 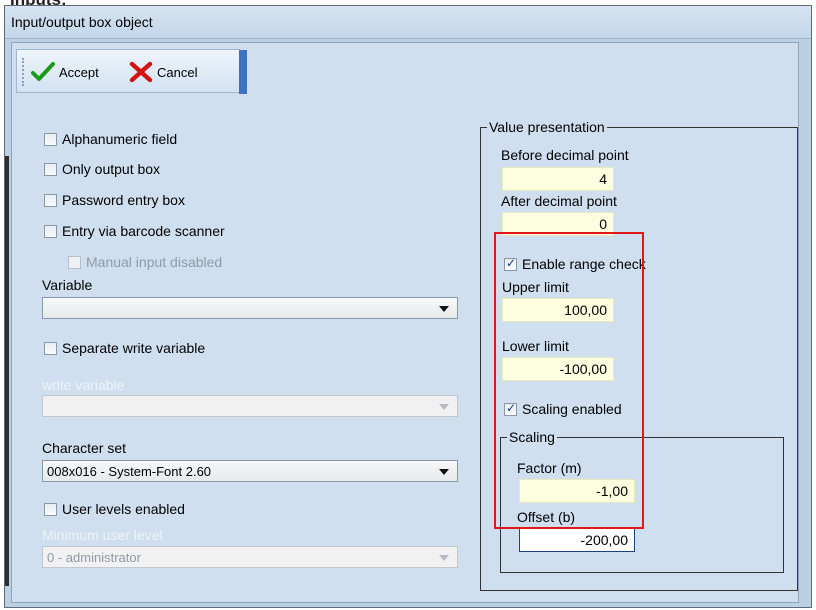 I want to click on user-levels-label: User levels enabled, so click(x=123, y=509).